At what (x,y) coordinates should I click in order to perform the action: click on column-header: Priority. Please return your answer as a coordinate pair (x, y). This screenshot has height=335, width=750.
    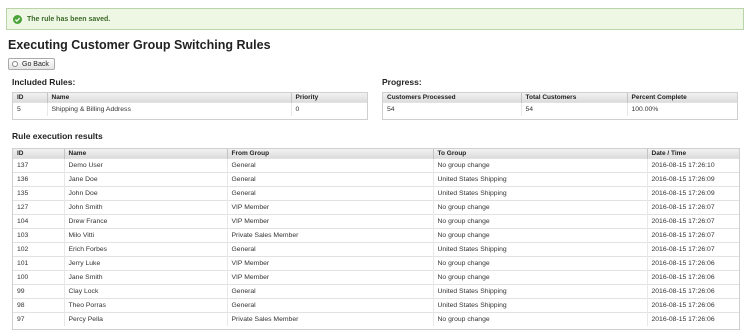
    Looking at the image, I should click on (329, 98).